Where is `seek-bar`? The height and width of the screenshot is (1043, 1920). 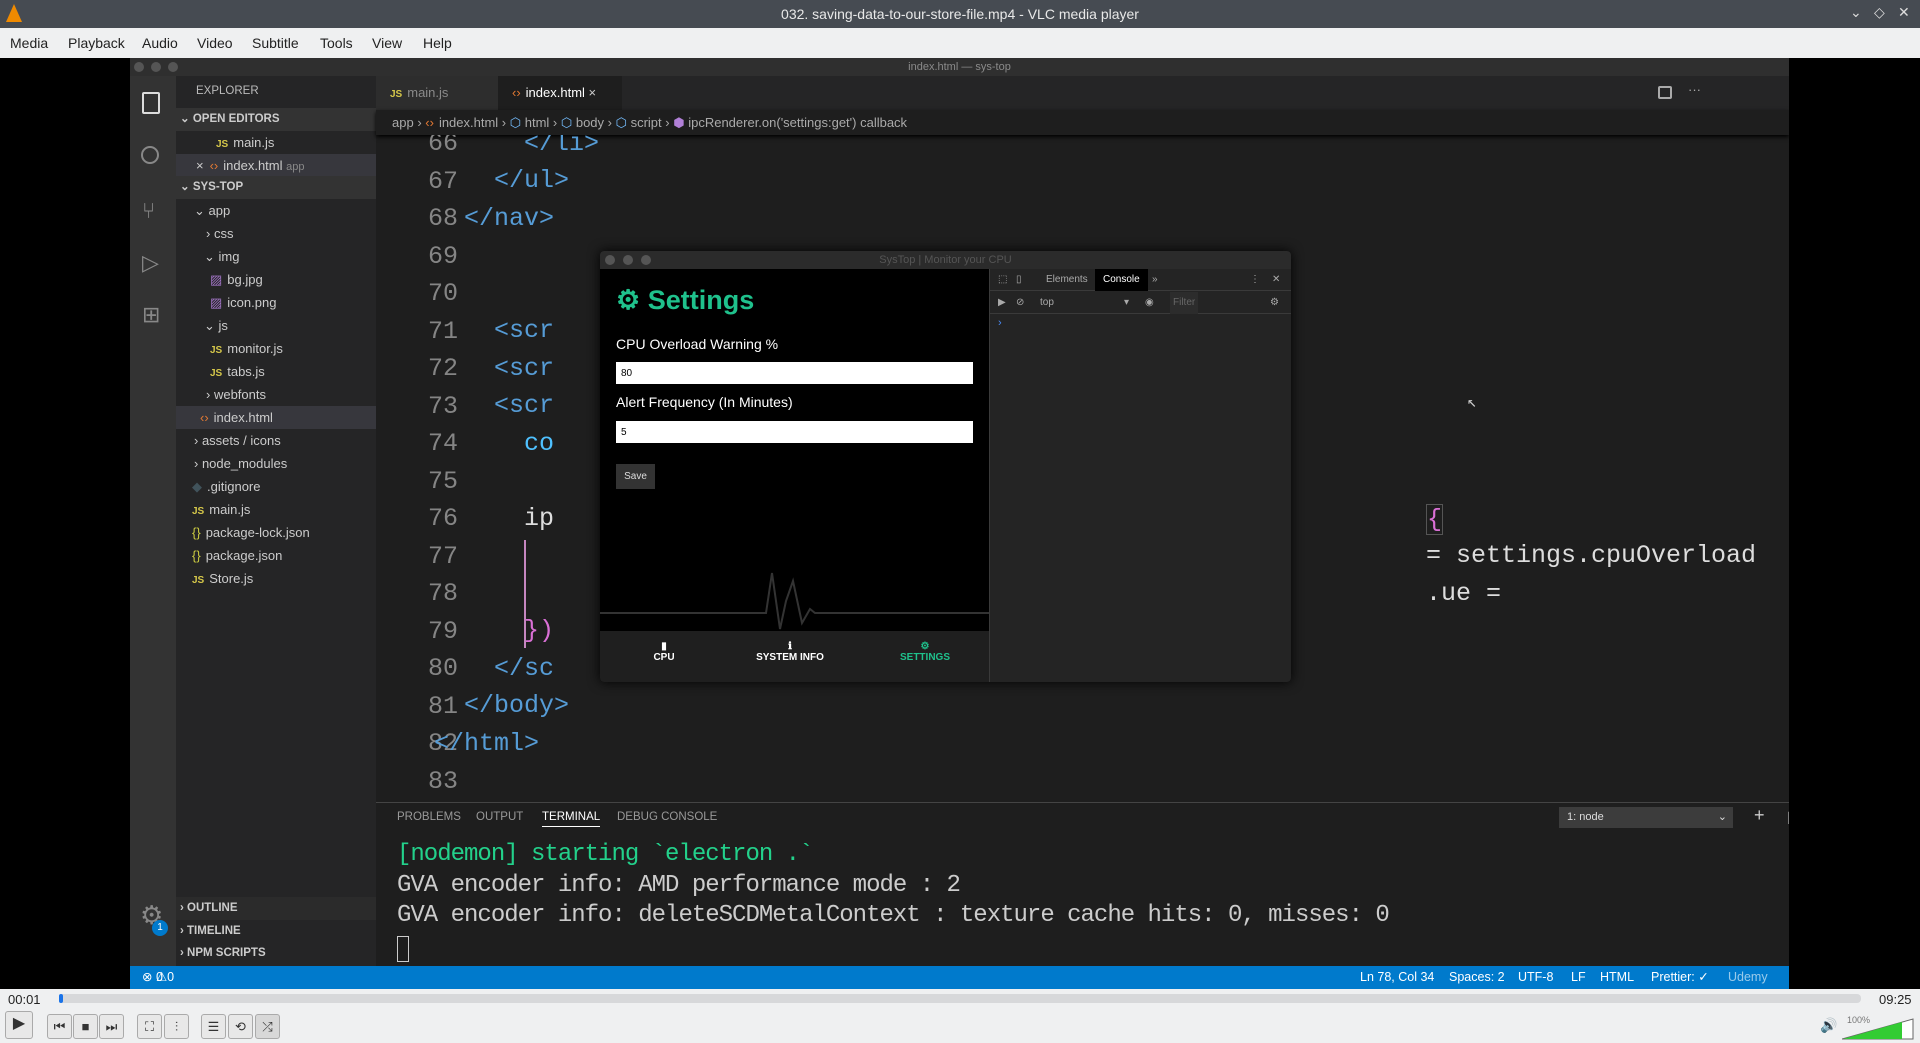
seek-bar is located at coordinates (960, 998).